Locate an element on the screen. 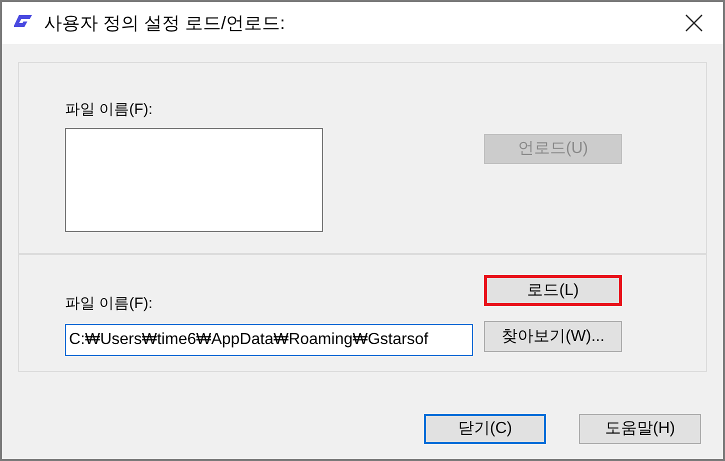  help-button: 도움말(H) is located at coordinates (640, 429).